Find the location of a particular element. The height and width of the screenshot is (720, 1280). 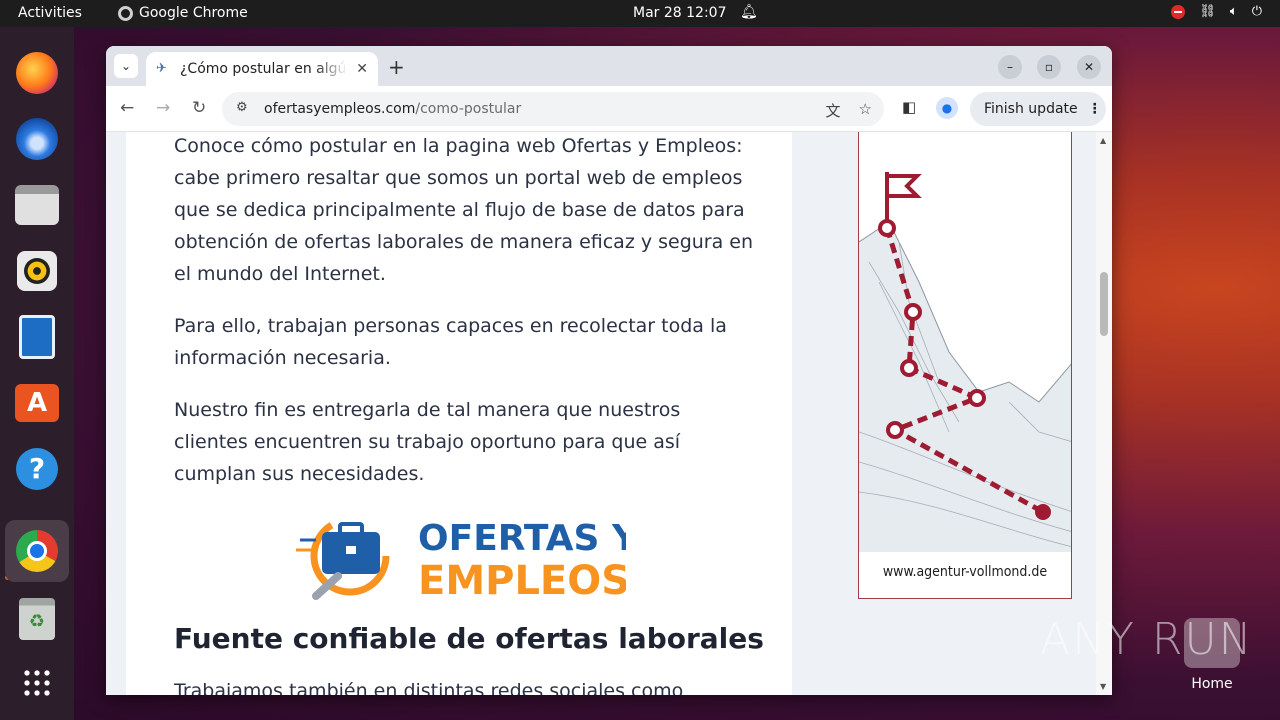

desktop-home-shortcut: Home is located at coordinates (1212, 655).